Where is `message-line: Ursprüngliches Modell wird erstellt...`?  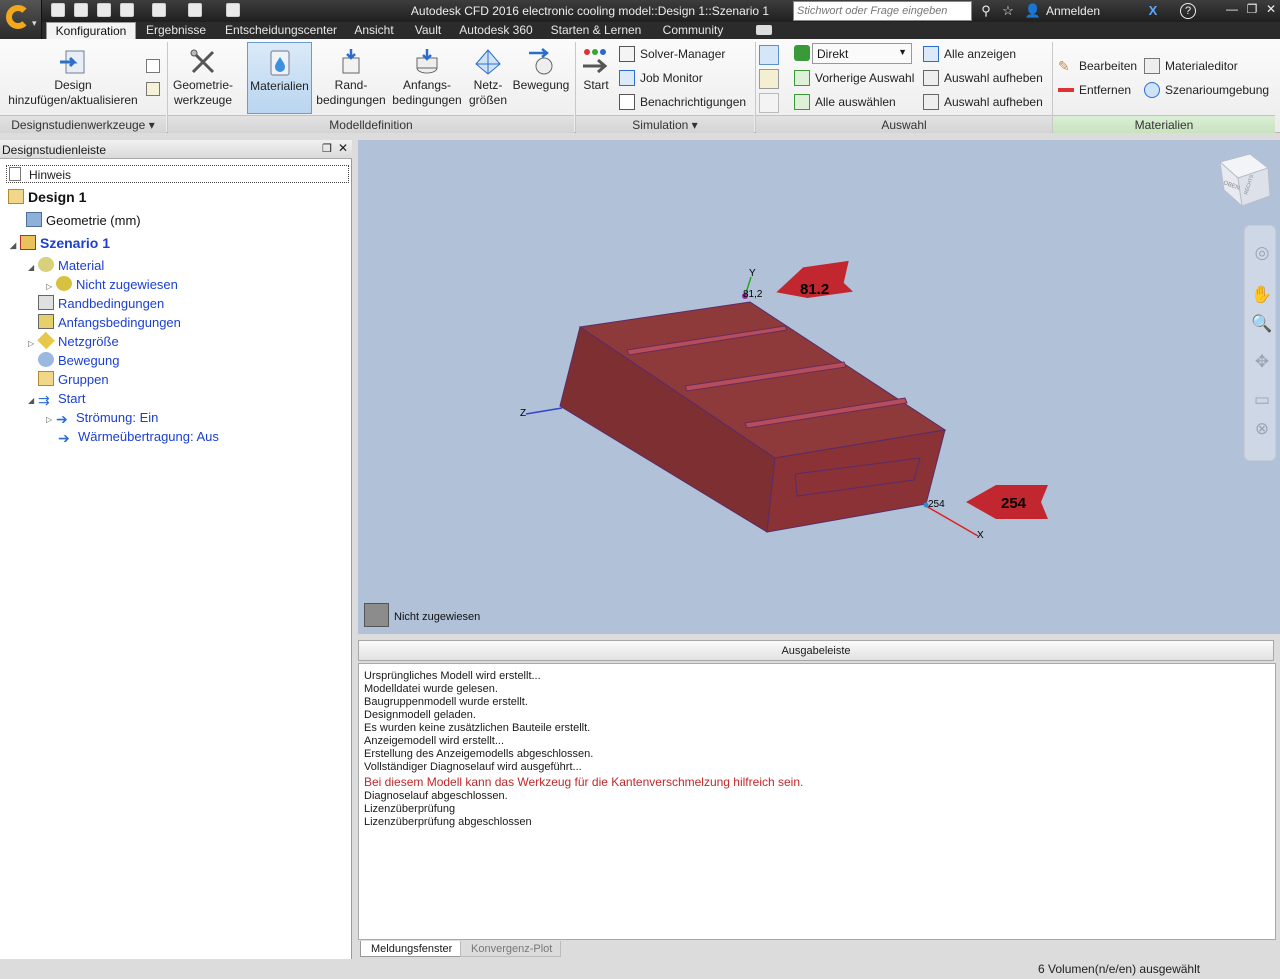
message-line: Ursprüngliches Modell wird erstellt... is located at coordinates (452, 676).